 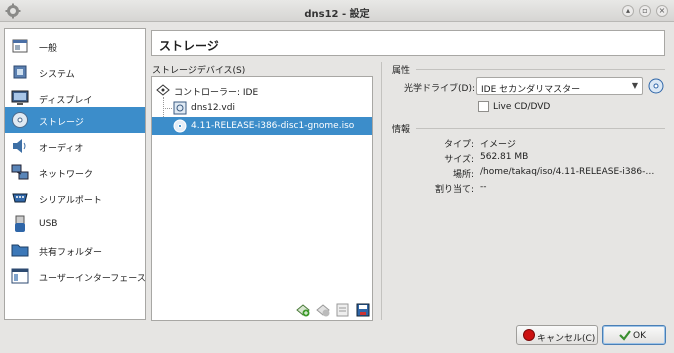 I want to click on tree-item-disk: dns12.vdi, so click(x=262, y=108).